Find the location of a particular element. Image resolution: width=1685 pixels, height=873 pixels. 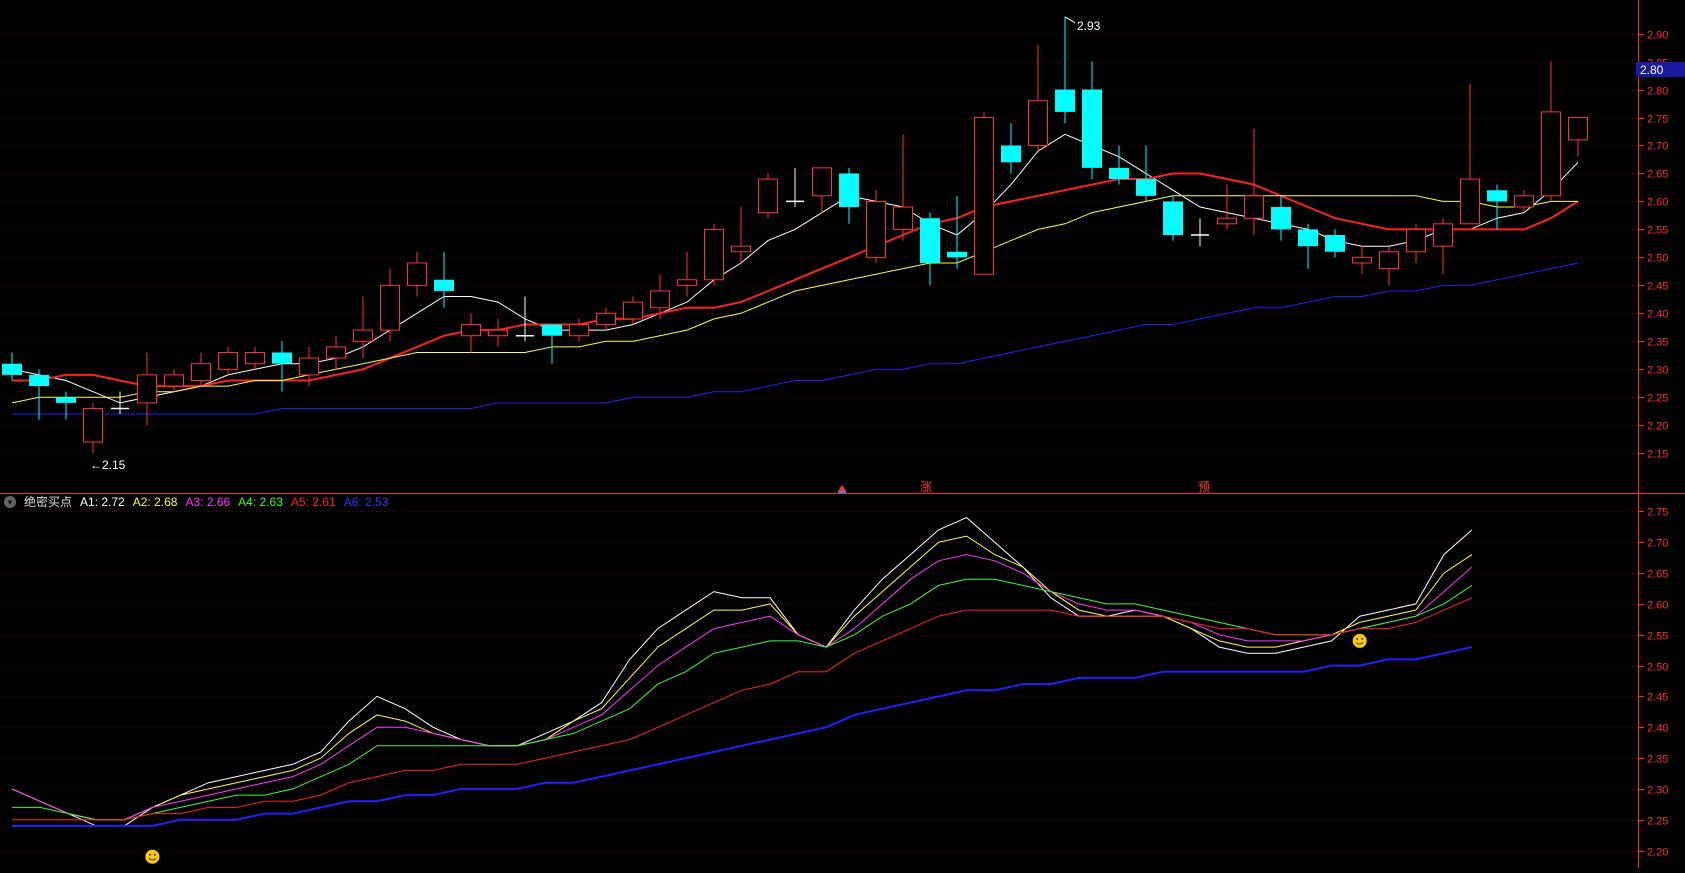

price-tick-label: 2.25 is located at coordinates (1657, 399).